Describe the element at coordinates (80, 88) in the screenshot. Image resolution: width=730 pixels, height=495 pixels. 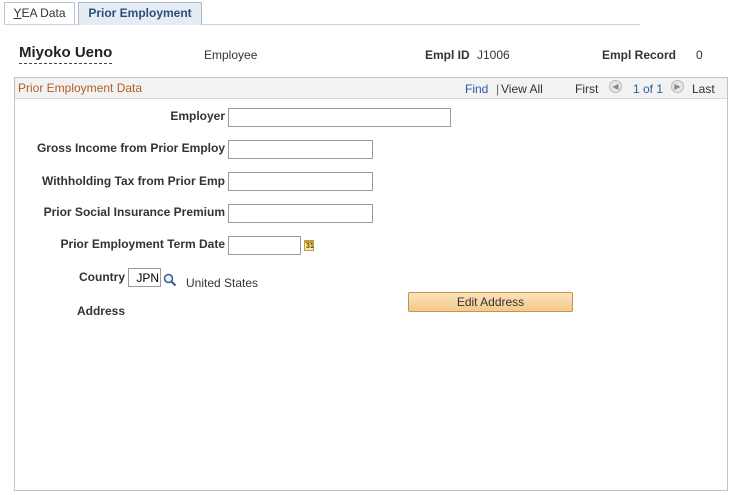
I see `grid-title: Prior Employment Data` at that location.